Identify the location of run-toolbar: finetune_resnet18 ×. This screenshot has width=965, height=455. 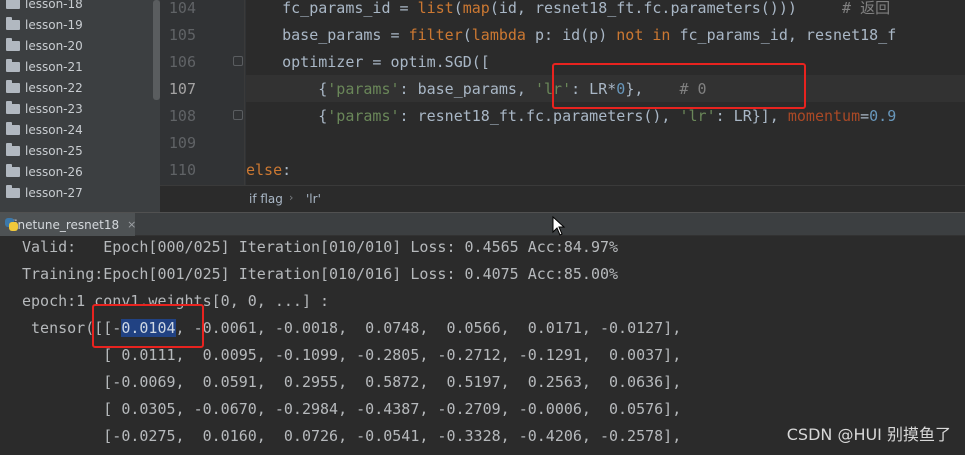
(482, 224).